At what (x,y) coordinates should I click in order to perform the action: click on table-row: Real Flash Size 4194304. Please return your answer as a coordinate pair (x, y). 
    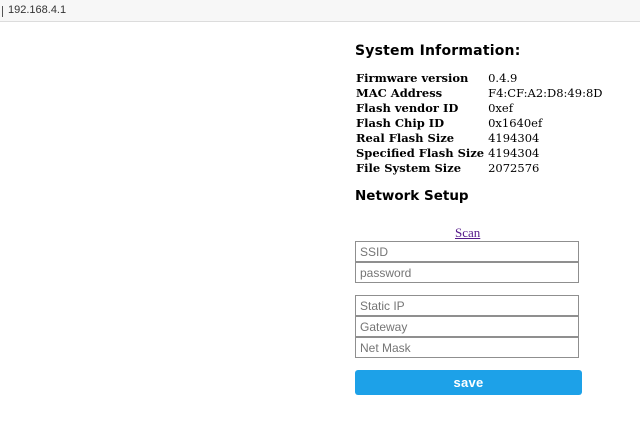
    Looking at the image, I should click on (479, 138).